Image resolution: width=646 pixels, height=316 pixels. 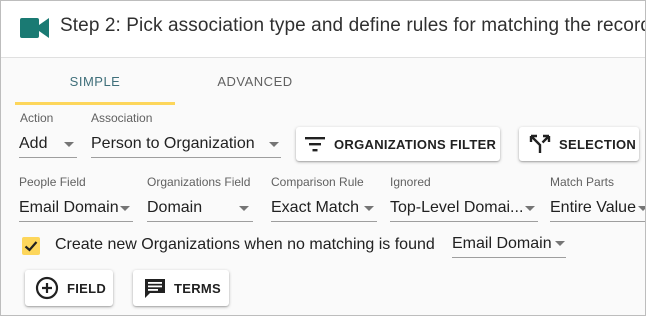 I want to click on match-parts-value: Entire Value, so click(x=593, y=207).